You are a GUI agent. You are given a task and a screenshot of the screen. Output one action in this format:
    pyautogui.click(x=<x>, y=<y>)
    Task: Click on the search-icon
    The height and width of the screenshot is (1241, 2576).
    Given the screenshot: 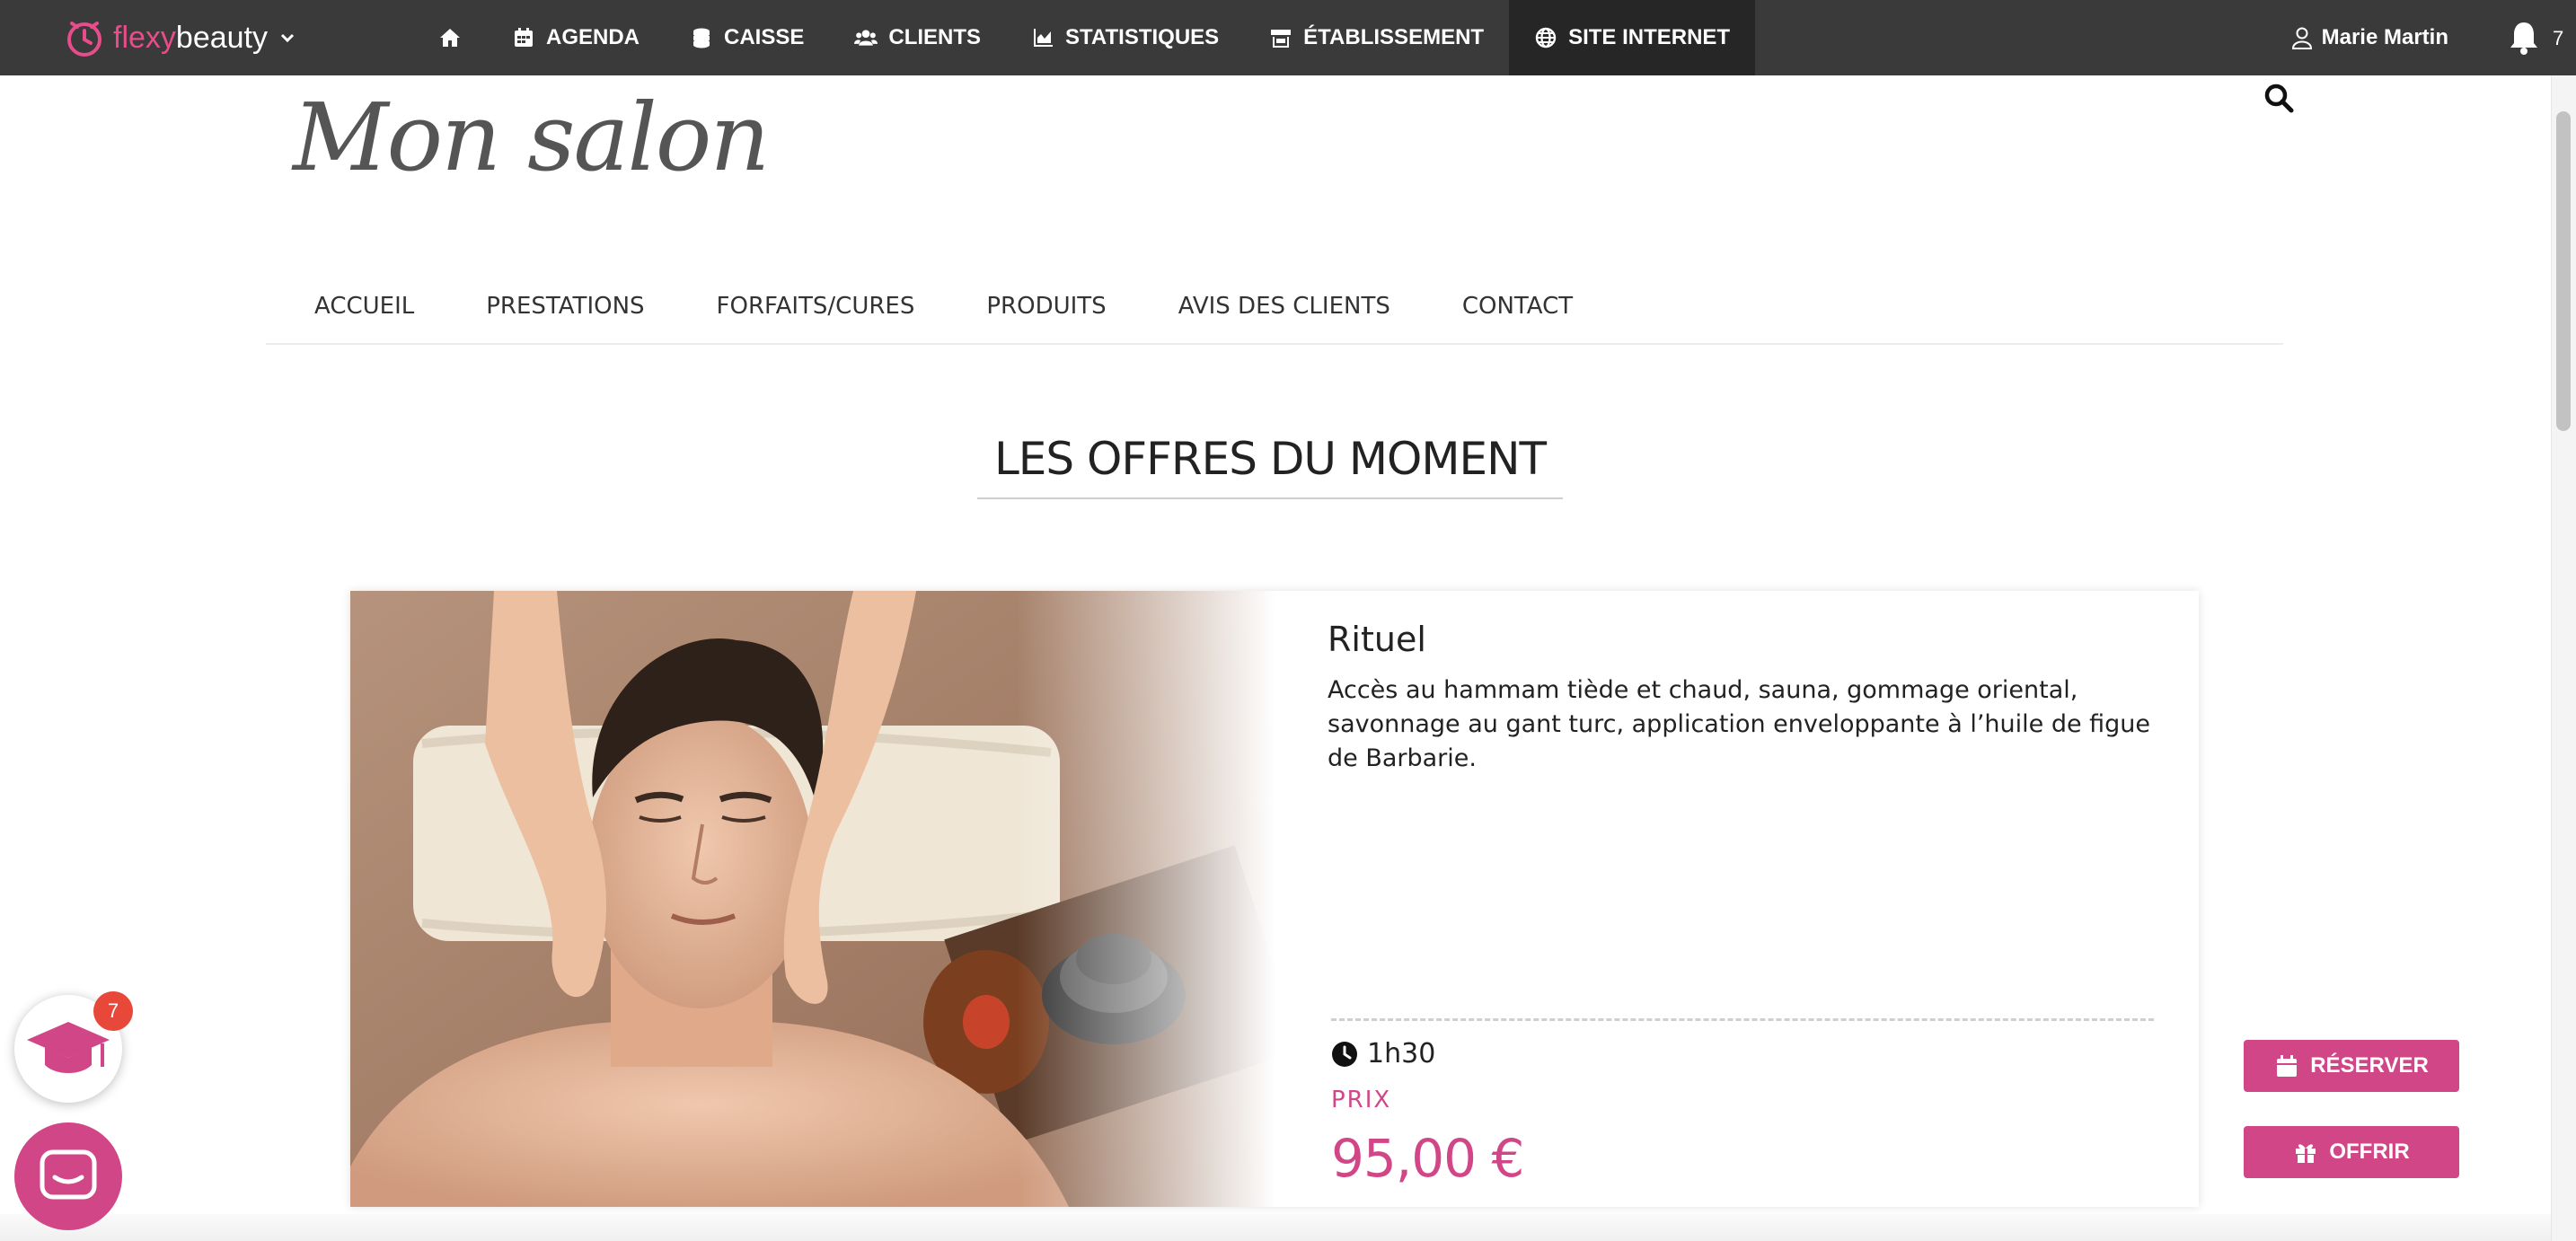 What is the action you would take?
    pyautogui.click(x=2278, y=98)
    